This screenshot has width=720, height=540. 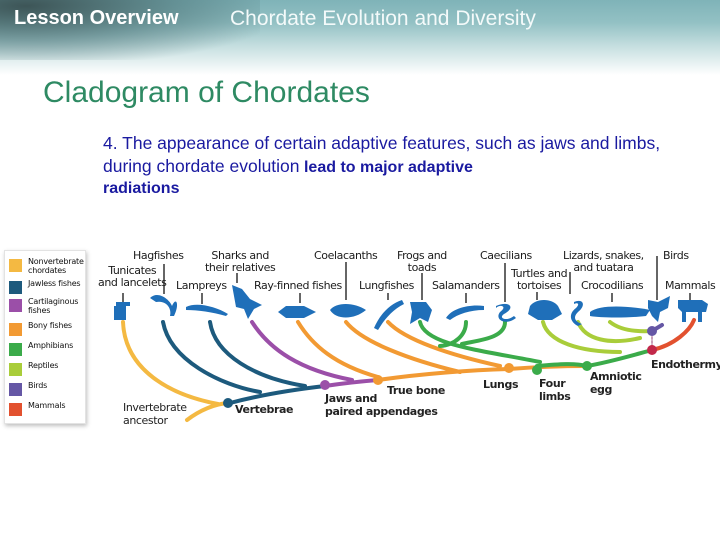 What do you see at coordinates (612, 285) in the screenshot?
I see `label-crocodilians: Crocodilians` at bounding box center [612, 285].